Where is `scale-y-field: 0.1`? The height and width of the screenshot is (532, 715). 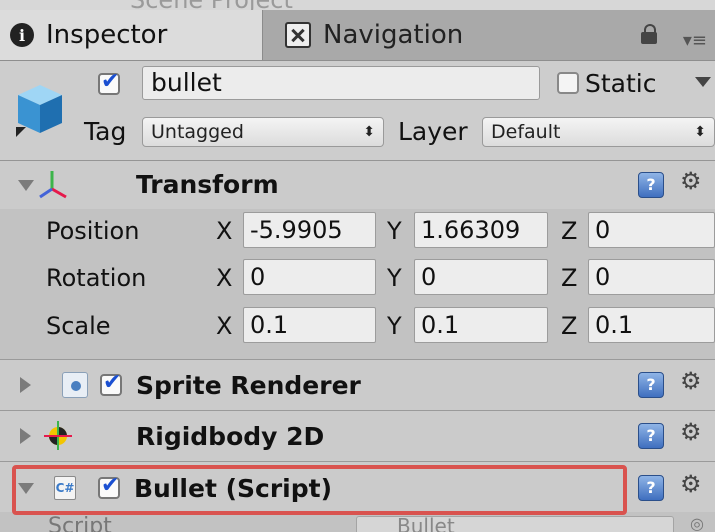 scale-y-field: 0.1 is located at coordinates (481, 325).